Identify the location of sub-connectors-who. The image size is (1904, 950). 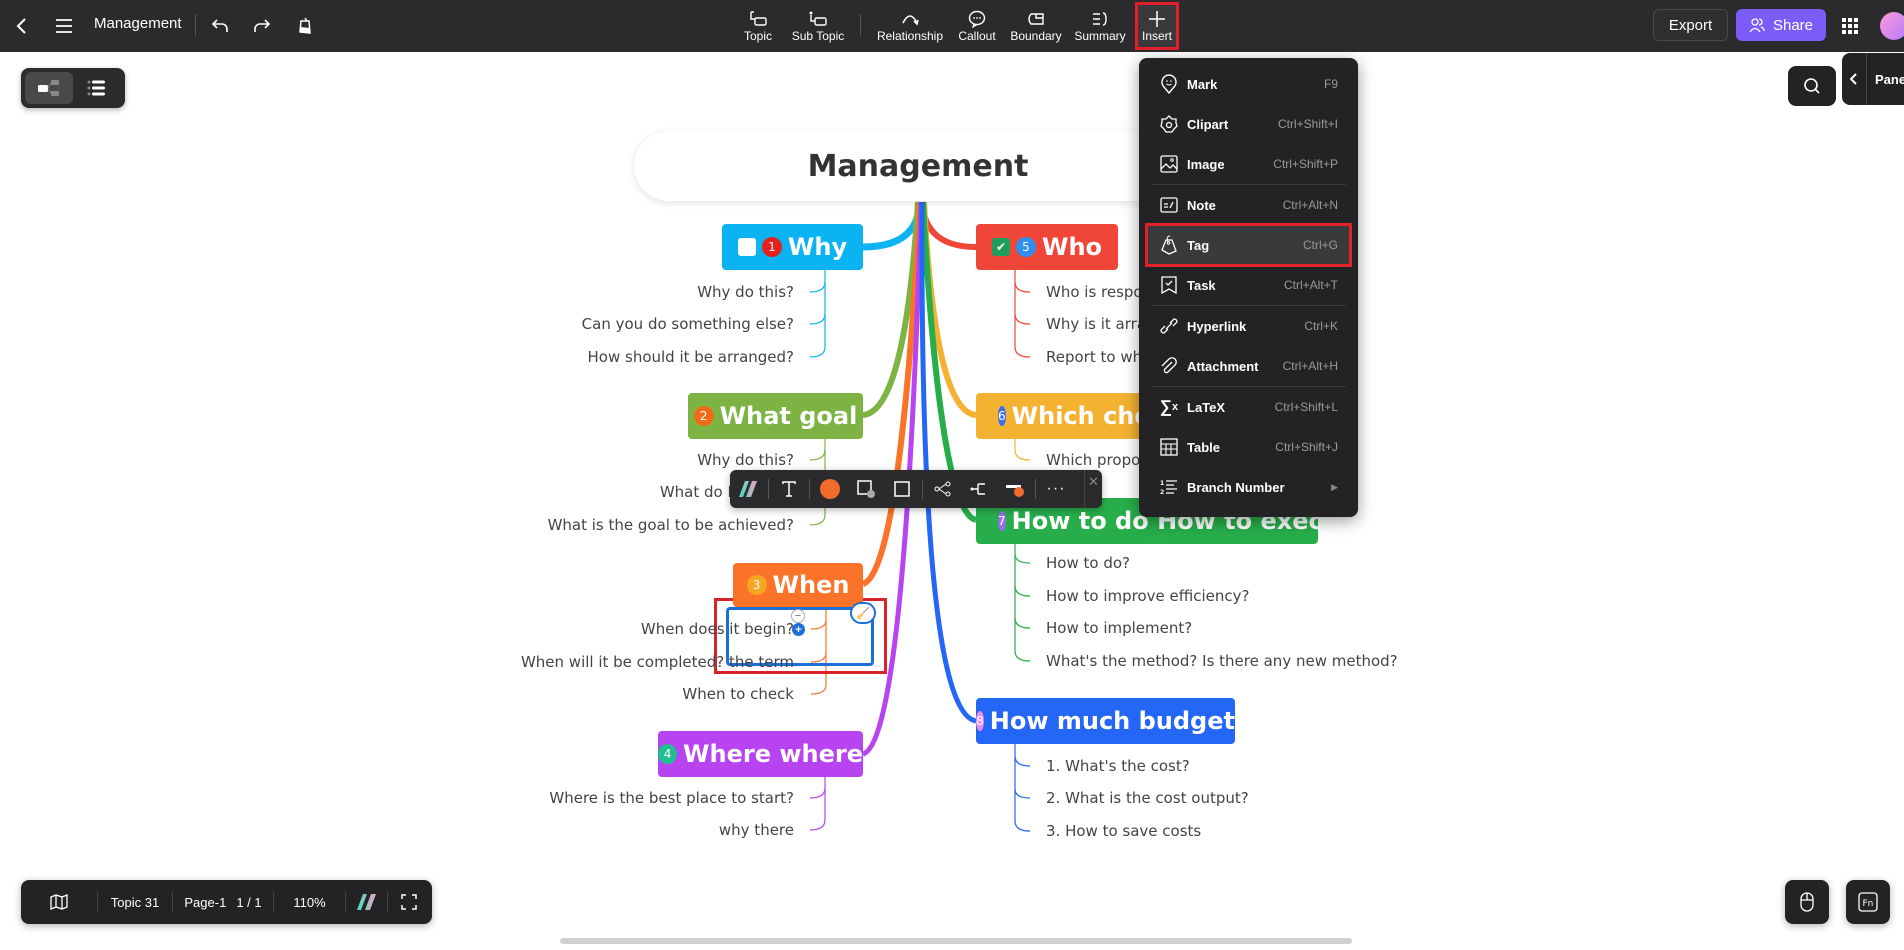
(1022, 314).